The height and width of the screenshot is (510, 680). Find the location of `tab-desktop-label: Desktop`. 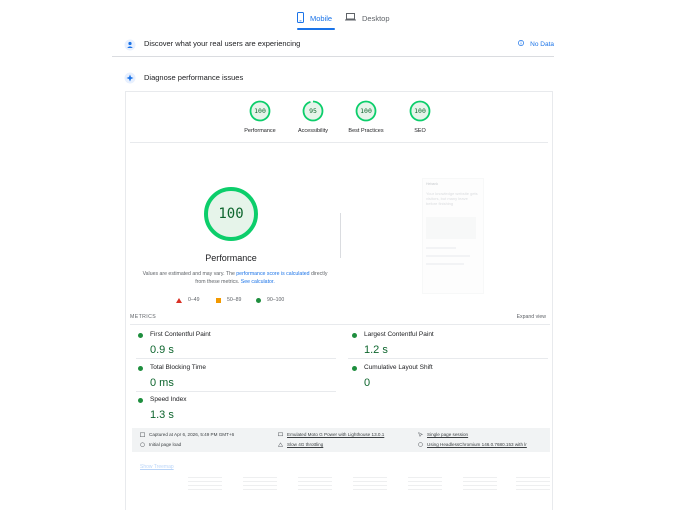

tab-desktop-label: Desktop is located at coordinates (376, 18).